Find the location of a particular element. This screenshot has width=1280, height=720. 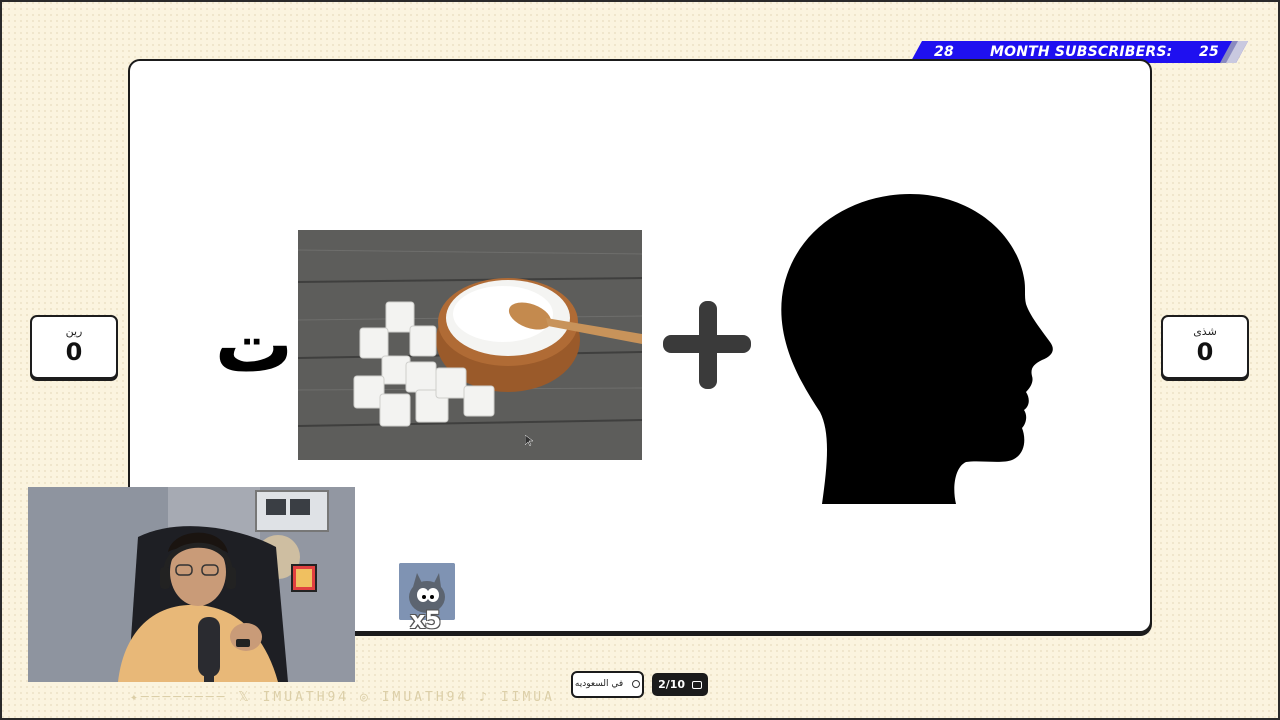

country-label: في السعوديه is located at coordinates (599, 684).